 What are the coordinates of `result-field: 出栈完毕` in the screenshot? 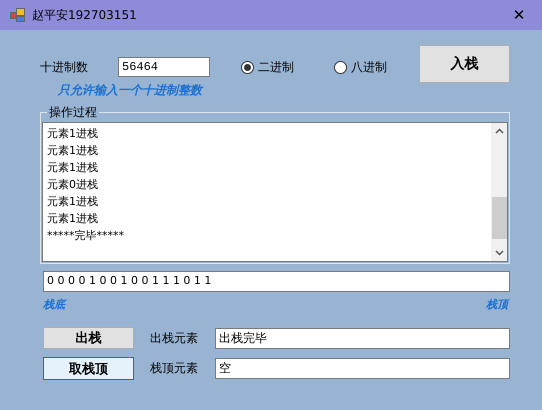 It's located at (362, 338).